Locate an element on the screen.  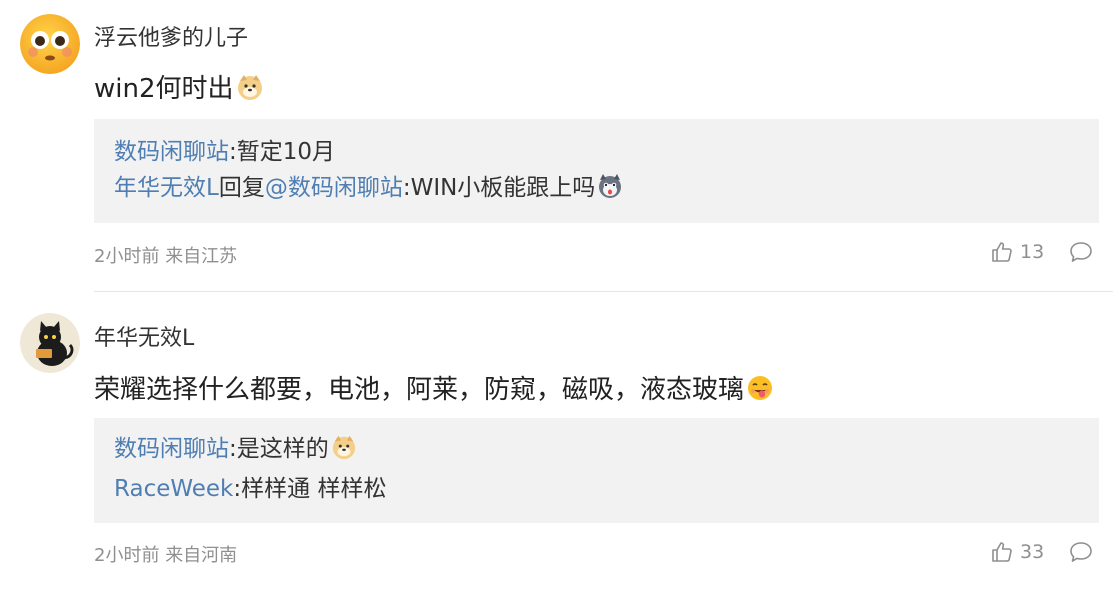
comment-meta: 2小时前 来自河南 is located at coordinates (165, 554).